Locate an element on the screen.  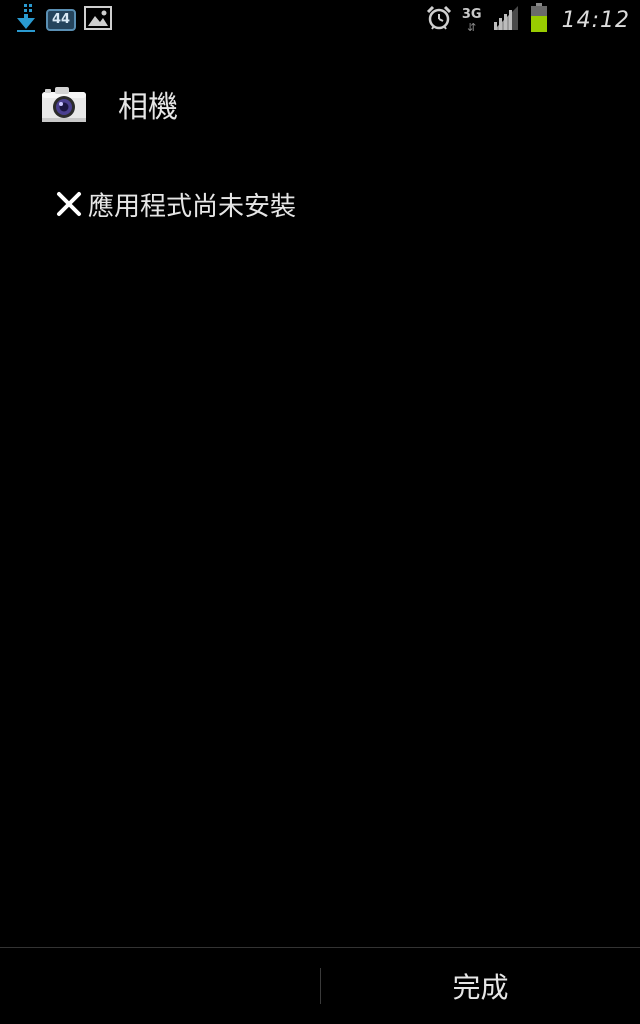
button-bar: 完成 is located at coordinates (320, 985).